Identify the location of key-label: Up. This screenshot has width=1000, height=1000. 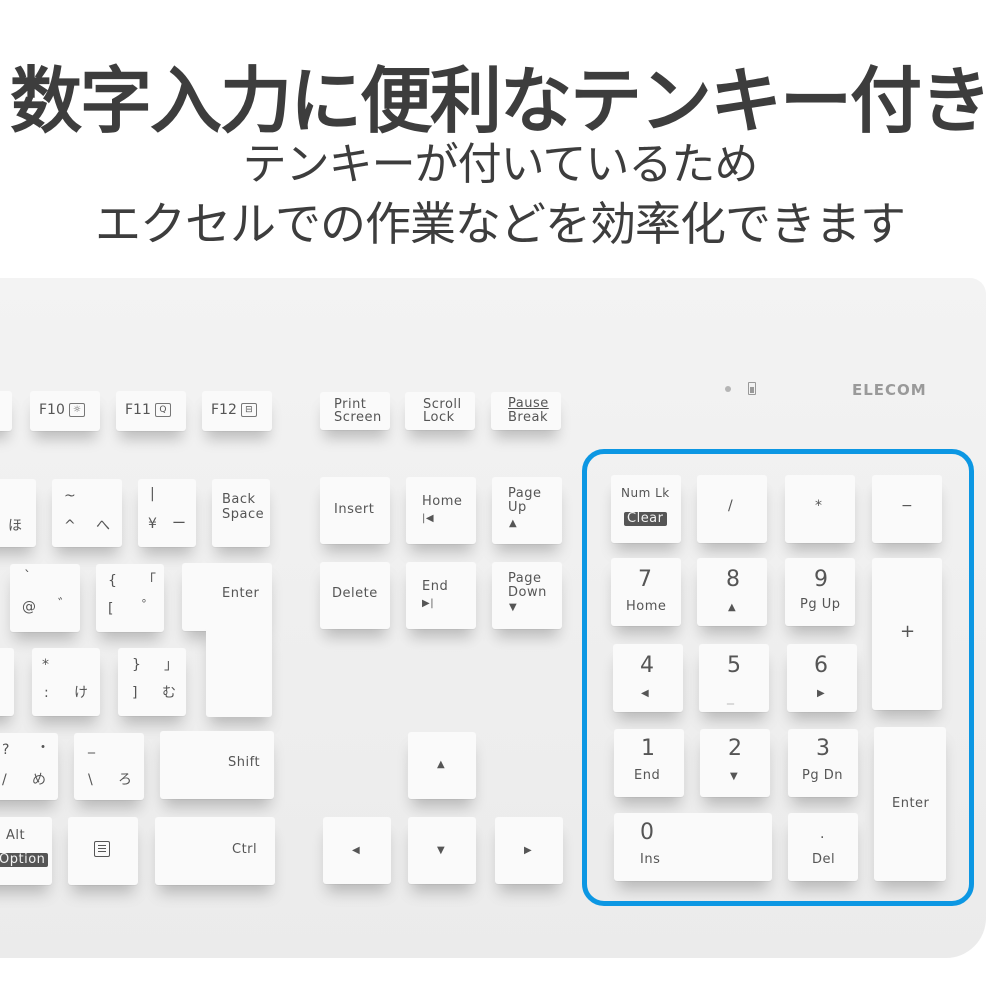
(517, 507).